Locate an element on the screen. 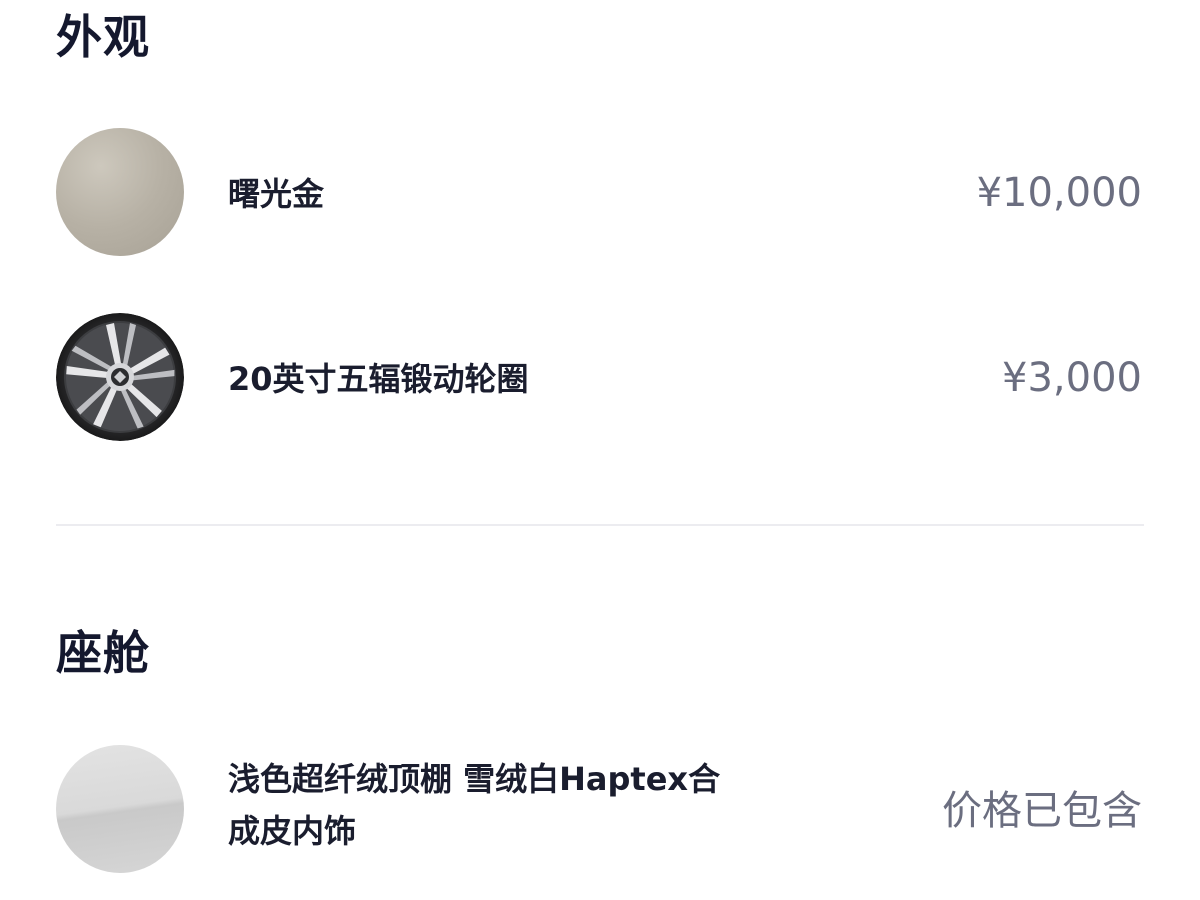  item-name-wheel: 20英寸五辐锻动轮圈 is located at coordinates (378, 379).